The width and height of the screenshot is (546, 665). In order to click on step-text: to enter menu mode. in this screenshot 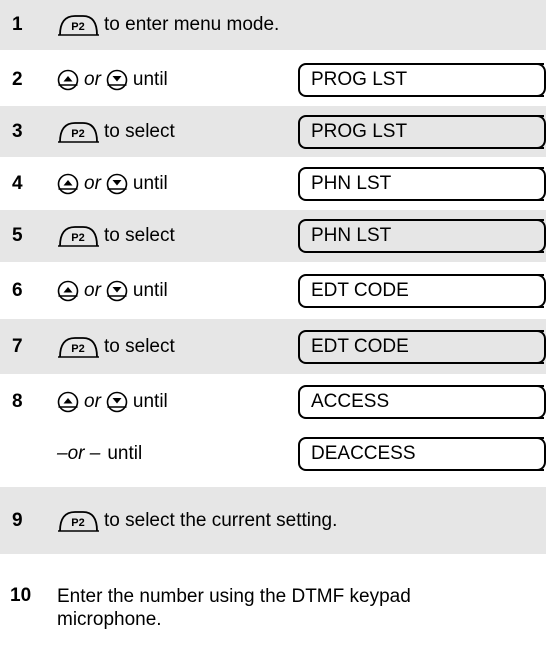, I will do `click(192, 24)`.